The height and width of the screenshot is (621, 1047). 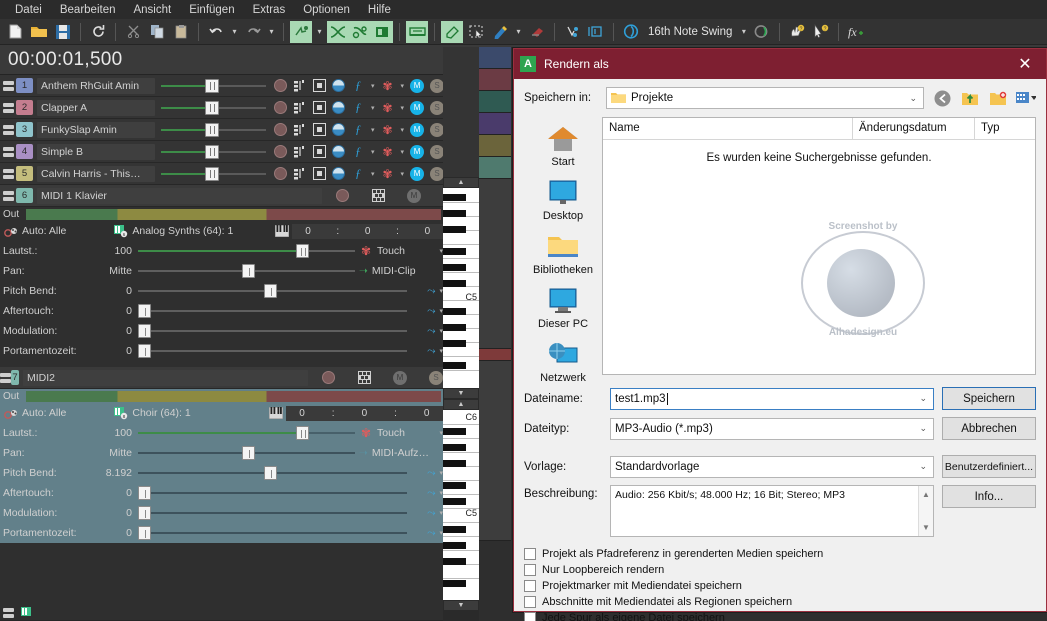 What do you see at coordinates (364, 378) in the screenshot?
I see `midi-grid-icon` at bounding box center [364, 378].